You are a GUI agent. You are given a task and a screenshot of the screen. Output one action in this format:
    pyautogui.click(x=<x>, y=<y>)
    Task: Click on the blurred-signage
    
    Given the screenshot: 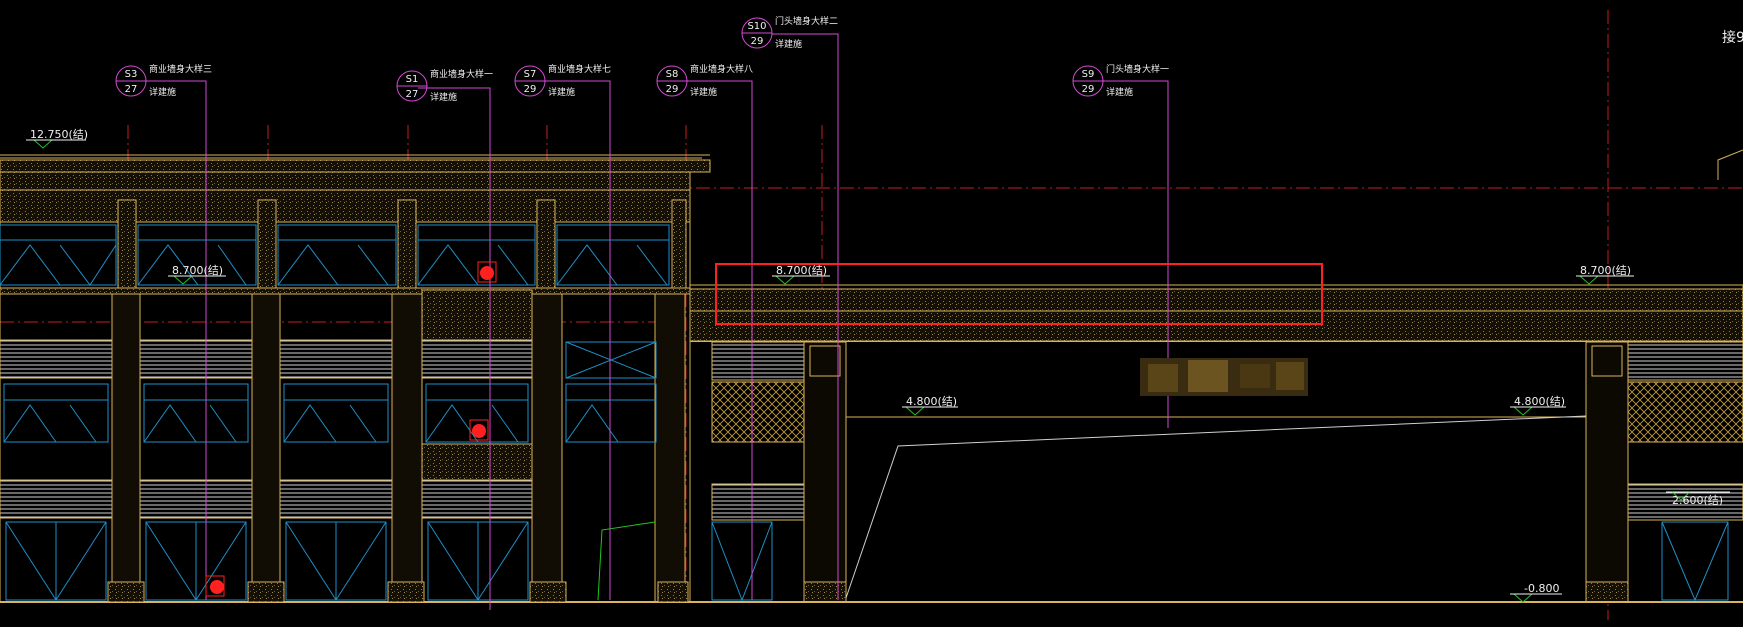 What is the action you would take?
    pyautogui.click(x=1224, y=377)
    